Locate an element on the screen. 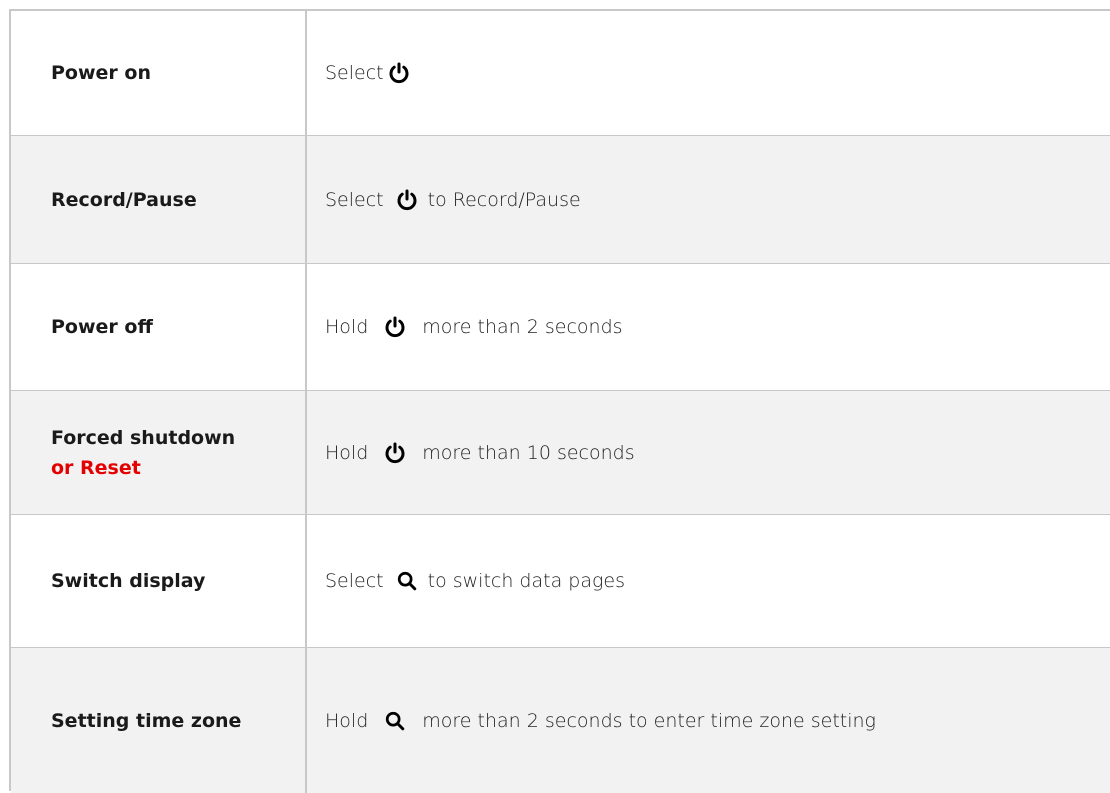  action-label: Forced shutdown is located at coordinates (143, 437).